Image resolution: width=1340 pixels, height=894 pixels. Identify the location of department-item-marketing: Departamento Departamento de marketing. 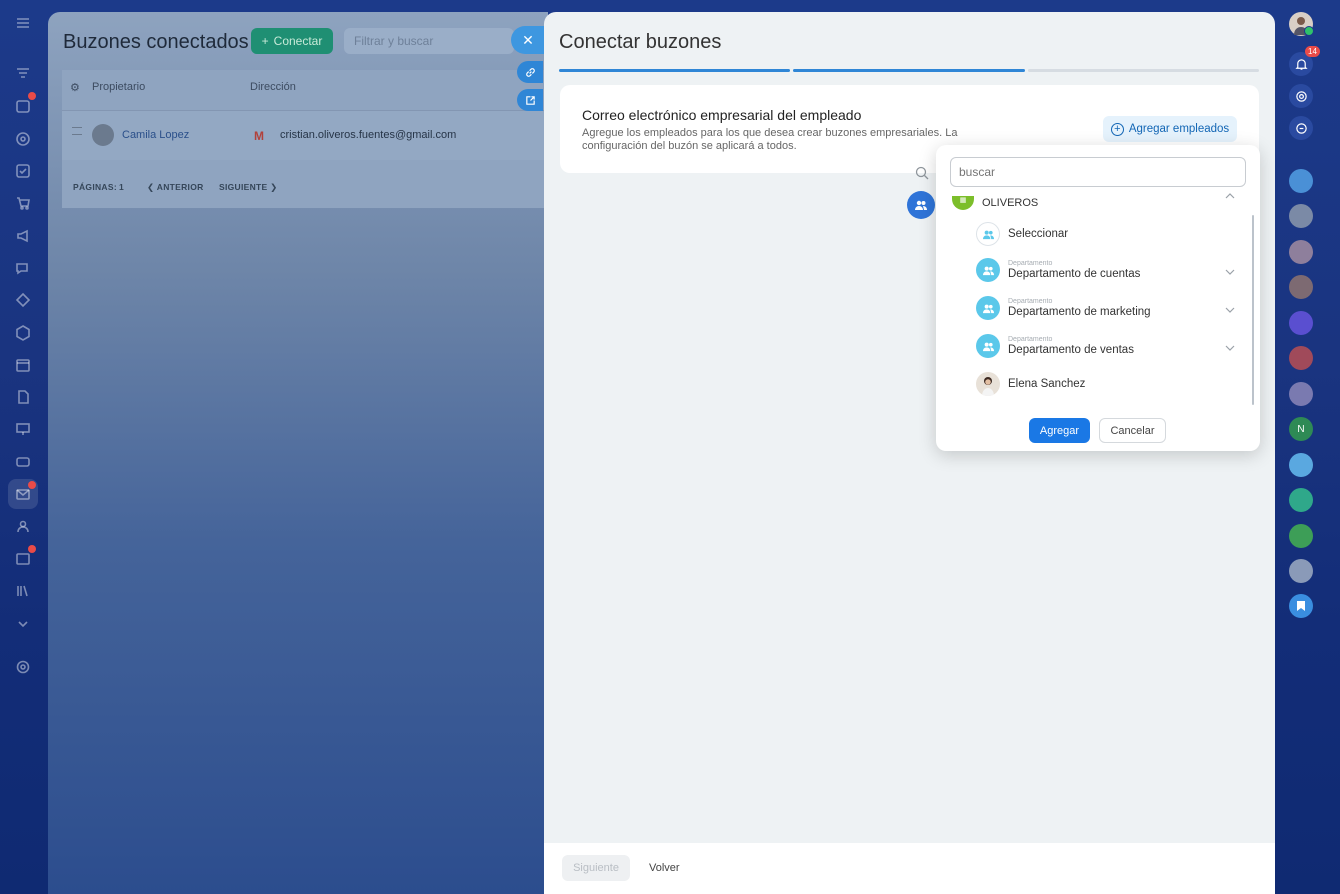
(1063, 308).